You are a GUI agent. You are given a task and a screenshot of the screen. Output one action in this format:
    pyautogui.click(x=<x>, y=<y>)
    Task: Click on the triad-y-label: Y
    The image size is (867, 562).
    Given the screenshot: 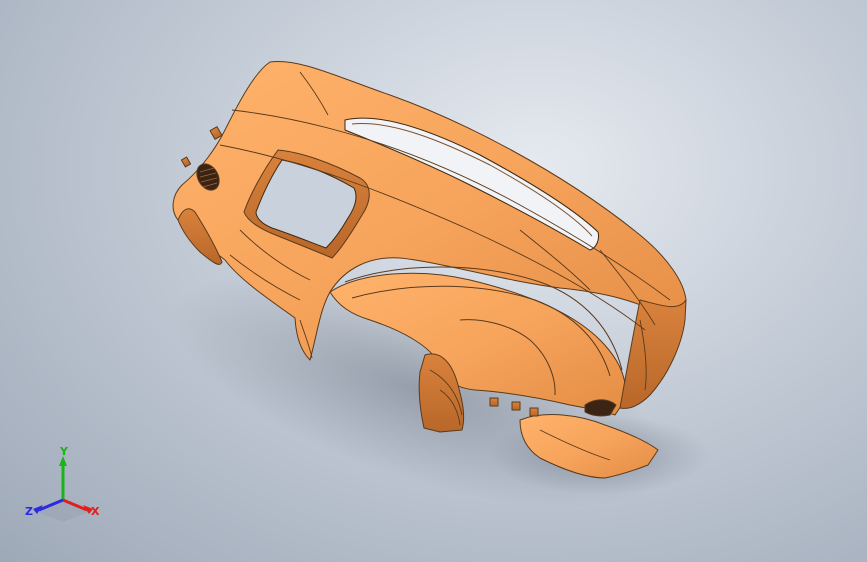 What is the action you would take?
    pyautogui.click(x=64, y=451)
    